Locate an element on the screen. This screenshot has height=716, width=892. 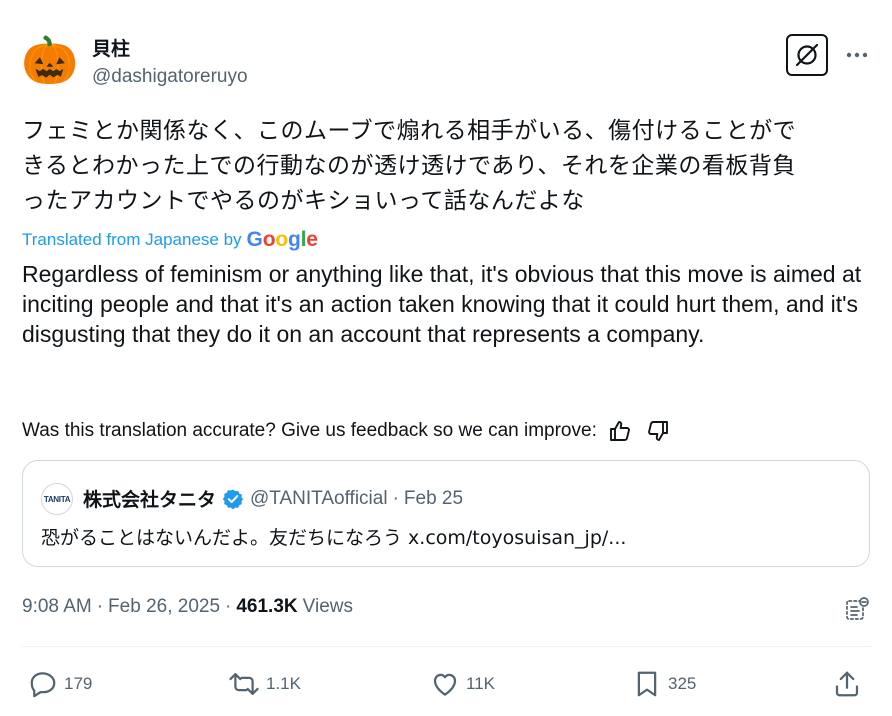
quoted-header: 株式会社タニタ @TANITAofficial · Feb 25 is located at coordinates (273, 498).